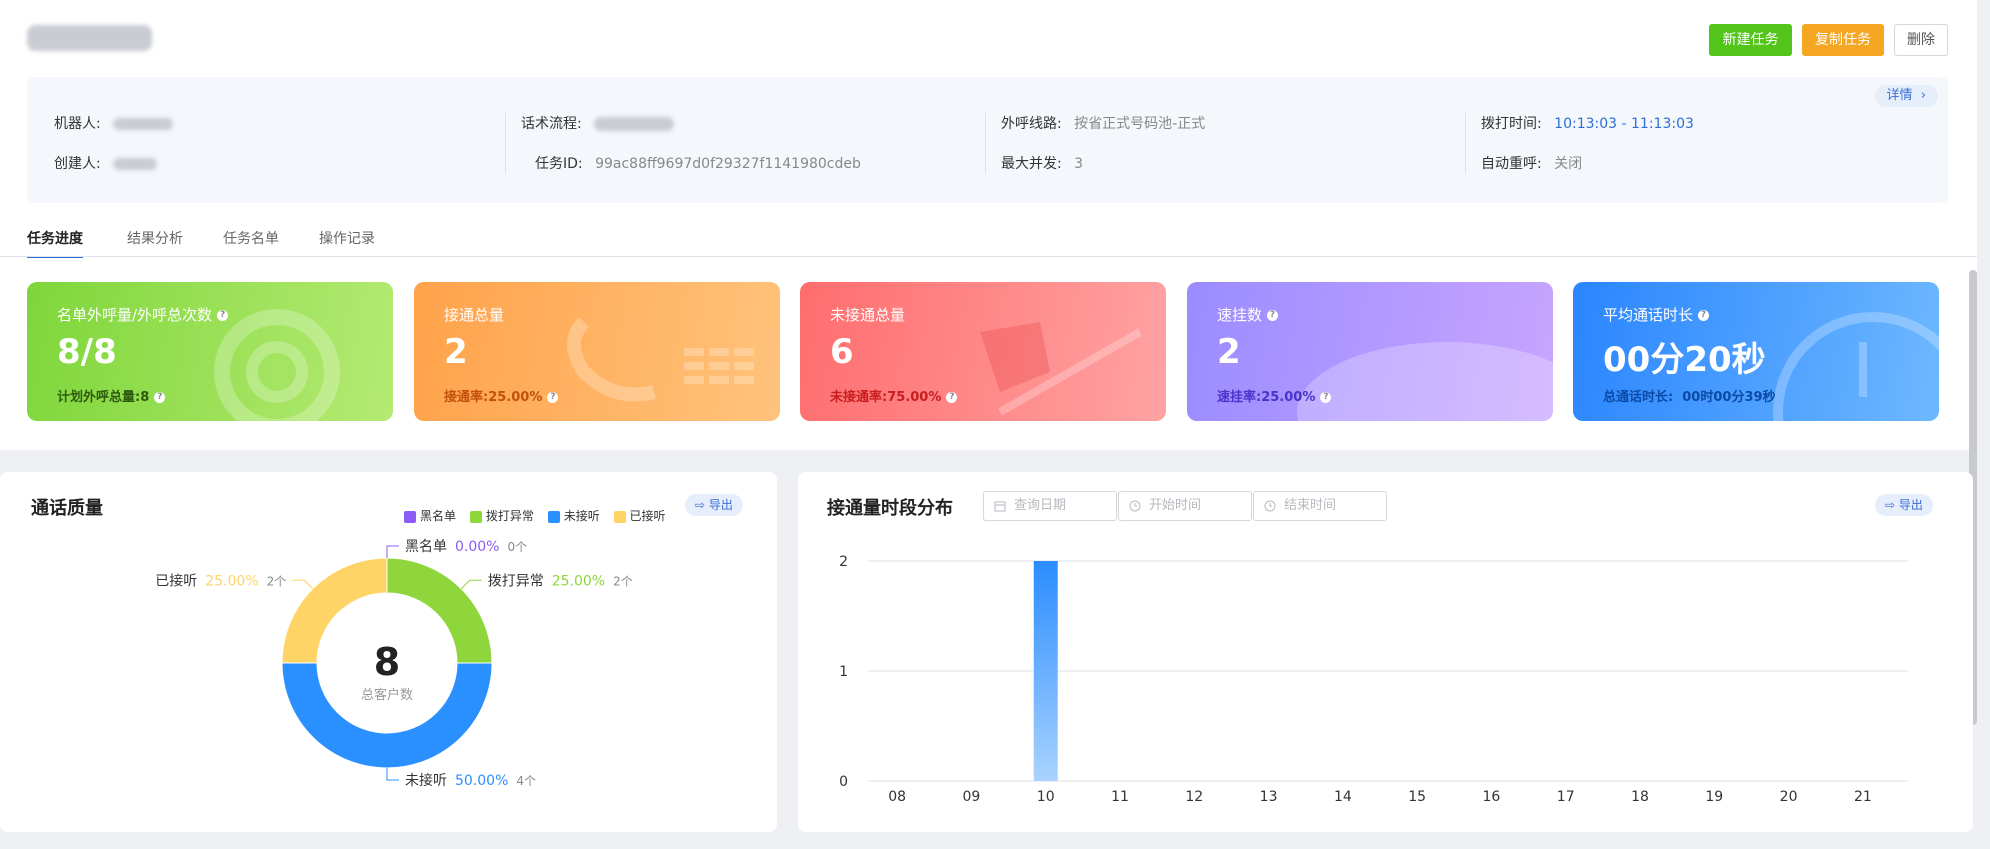 This screenshot has height=849, width=1990. What do you see at coordinates (843, 562) in the screenshot?
I see `y-tick-label: 2` at bounding box center [843, 562].